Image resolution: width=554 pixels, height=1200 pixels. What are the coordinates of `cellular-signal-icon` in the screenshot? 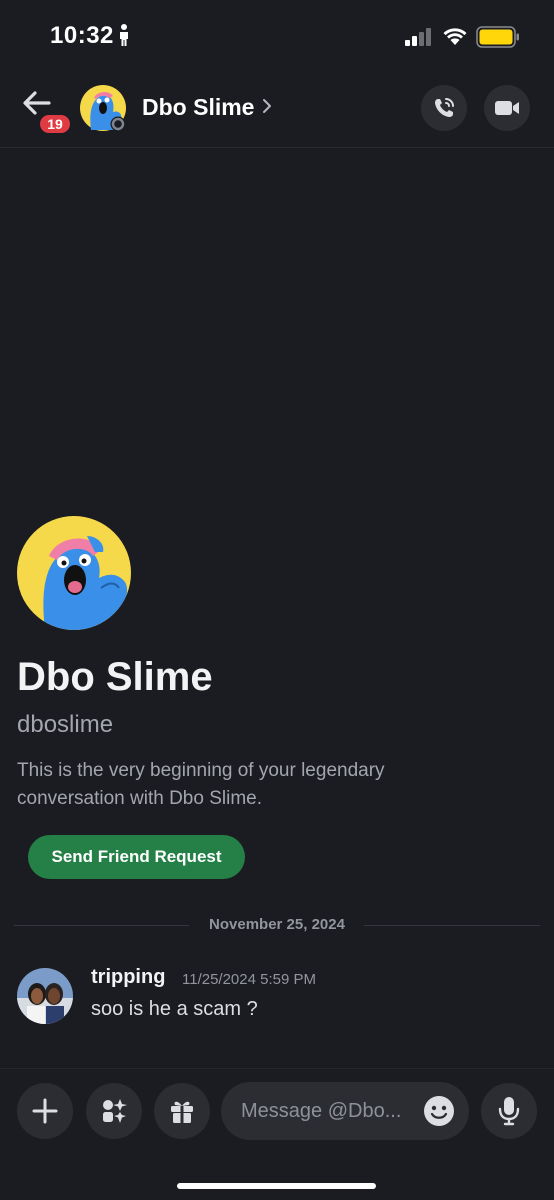 It's located at (419, 39).